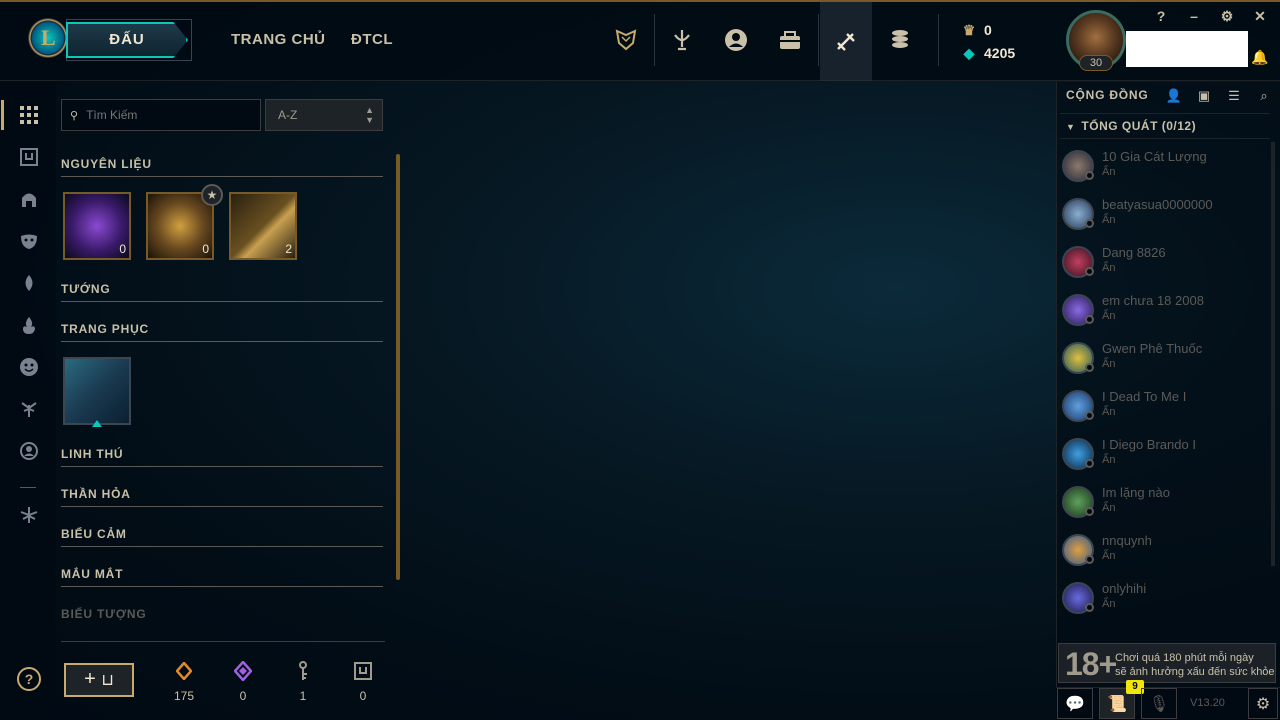  What do you see at coordinates (790, 40) in the screenshot?
I see `collection-icon` at bounding box center [790, 40].